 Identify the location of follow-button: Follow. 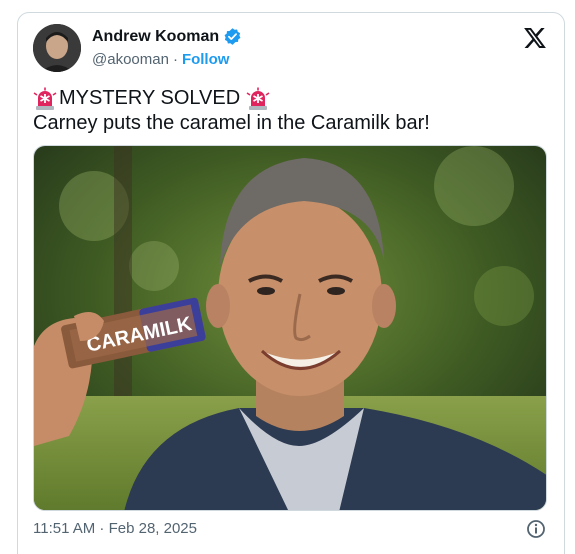
(206, 59).